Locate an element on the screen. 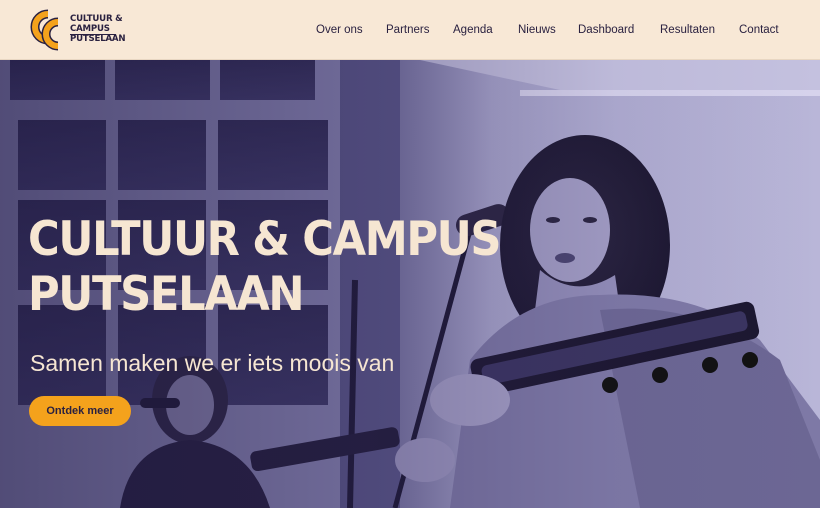  nav-nieuws: Nieuws is located at coordinates (537, 30).